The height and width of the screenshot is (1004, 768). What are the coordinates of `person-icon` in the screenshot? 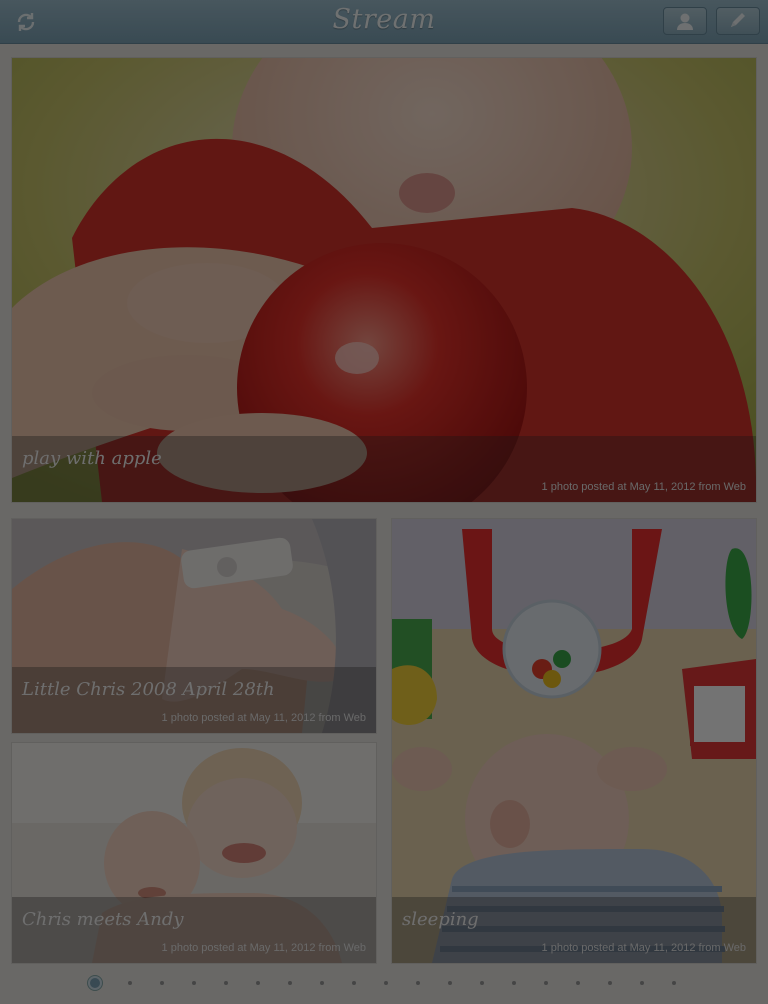 It's located at (685, 21).